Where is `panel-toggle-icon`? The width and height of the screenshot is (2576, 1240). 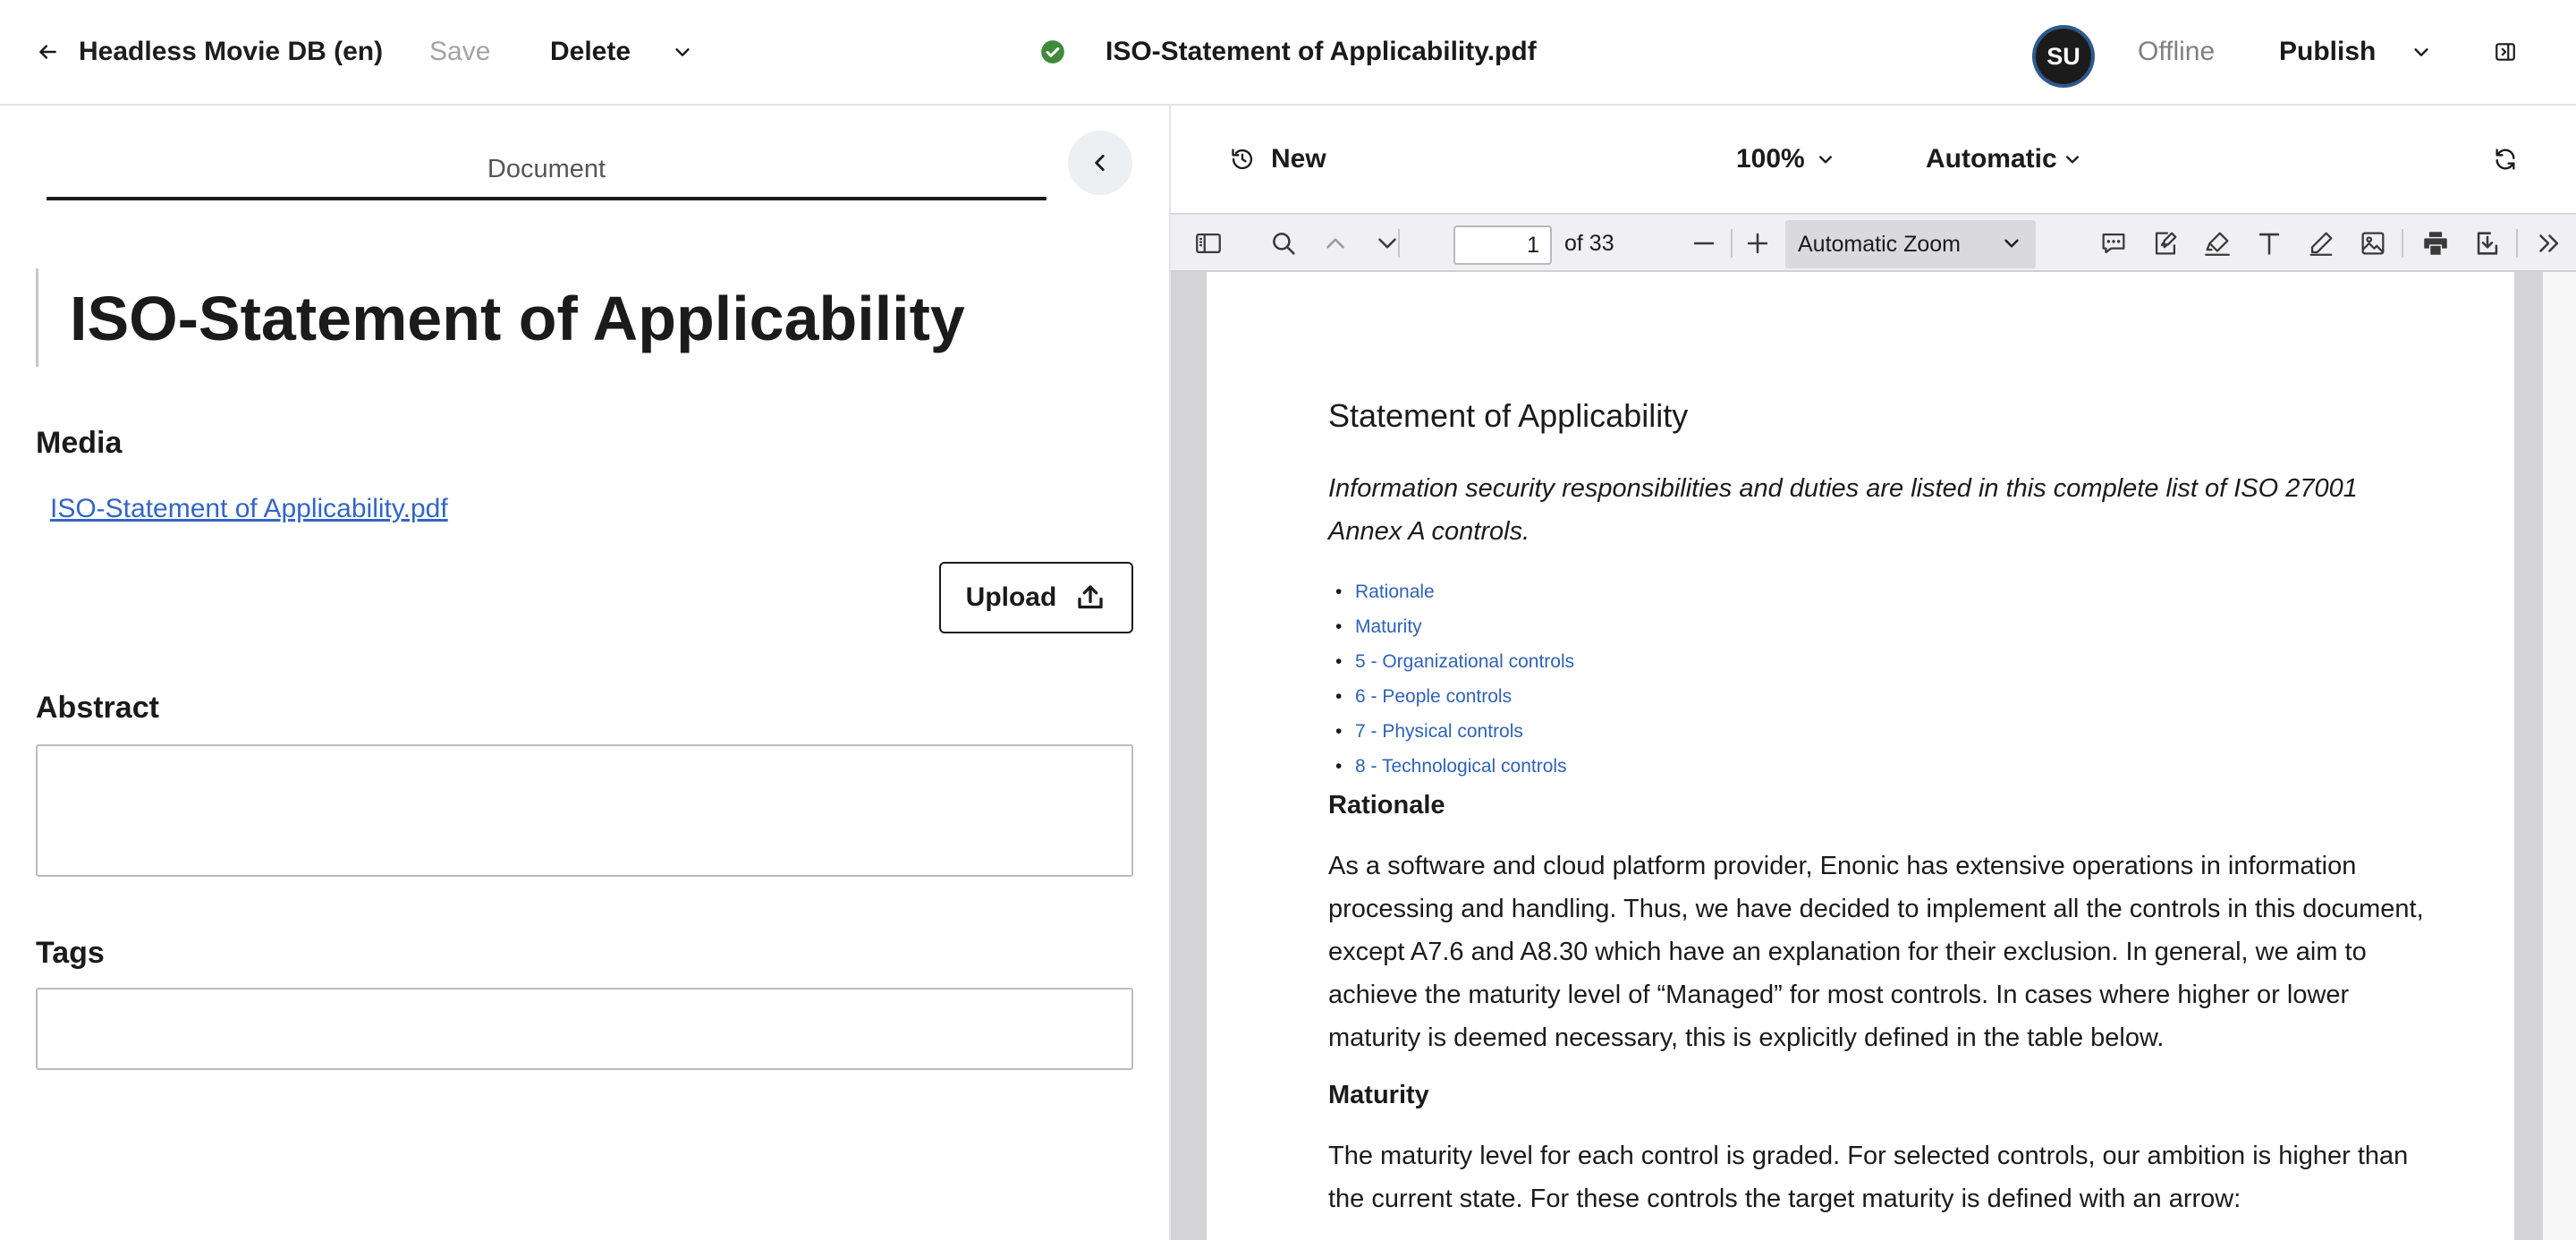
panel-toggle-icon is located at coordinates (2507, 52).